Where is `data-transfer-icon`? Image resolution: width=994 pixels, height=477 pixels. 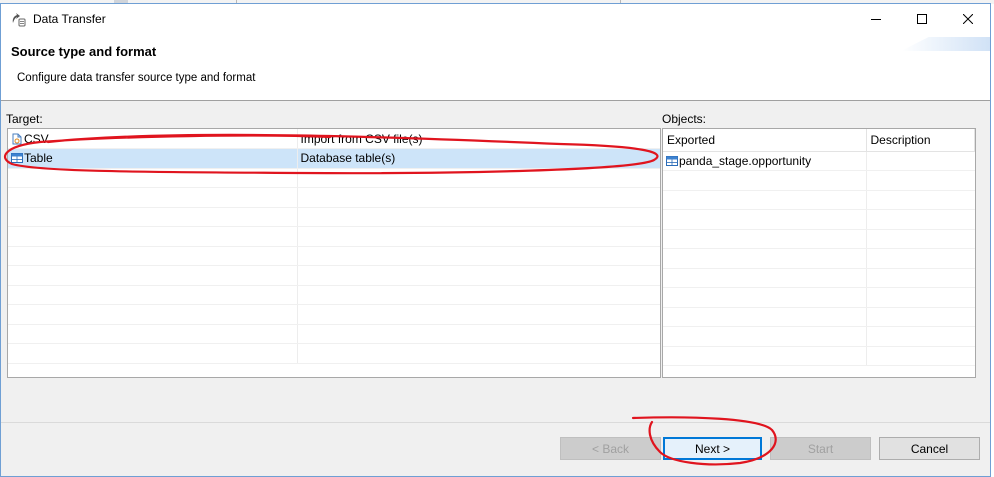 data-transfer-icon is located at coordinates (19, 20).